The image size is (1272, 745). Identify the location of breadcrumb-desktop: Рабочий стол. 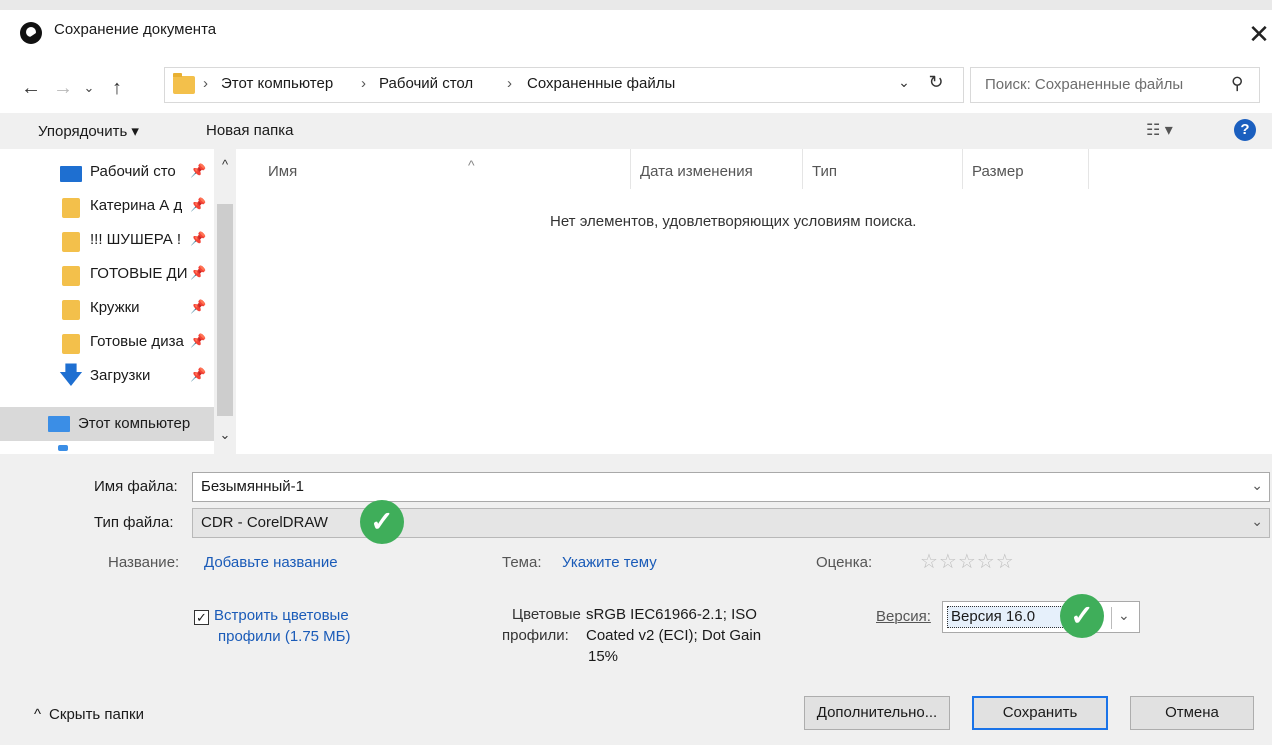
(426, 83).